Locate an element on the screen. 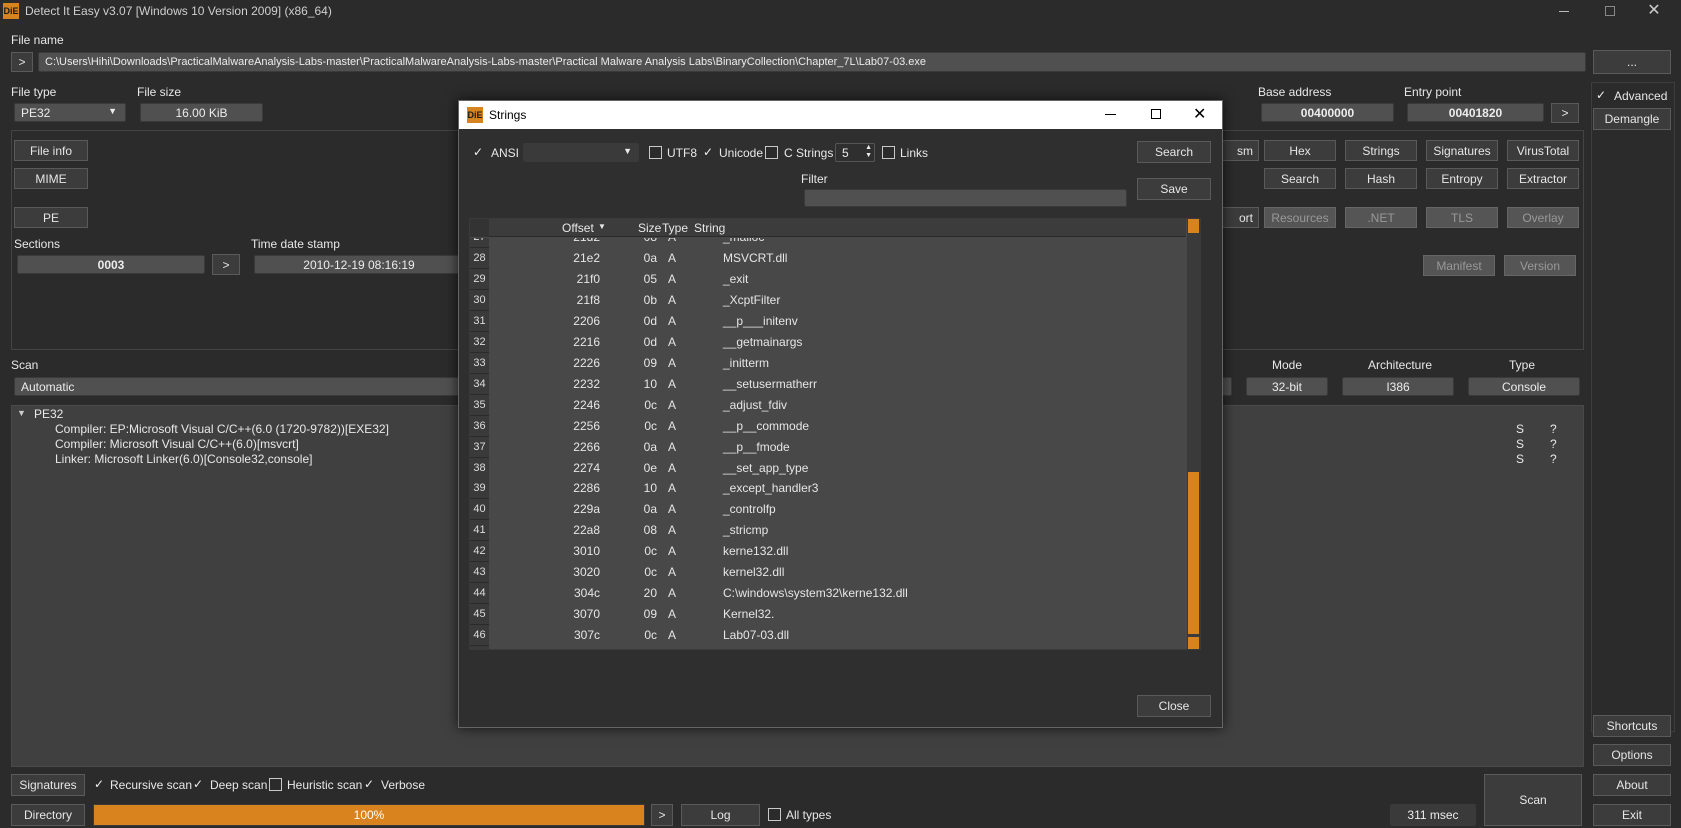  scroll-up-icon is located at coordinates (1193, 226).